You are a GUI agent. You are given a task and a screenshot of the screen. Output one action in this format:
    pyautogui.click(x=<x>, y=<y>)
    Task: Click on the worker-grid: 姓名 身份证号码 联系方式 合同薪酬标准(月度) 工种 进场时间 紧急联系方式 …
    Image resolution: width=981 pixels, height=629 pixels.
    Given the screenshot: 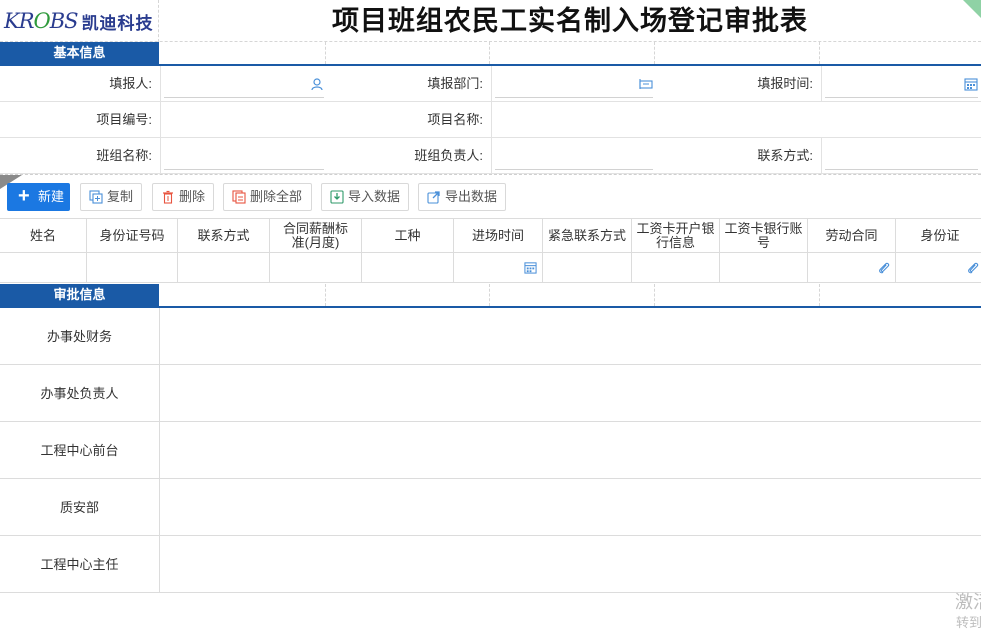 What is the action you would take?
    pyautogui.click(x=490, y=250)
    